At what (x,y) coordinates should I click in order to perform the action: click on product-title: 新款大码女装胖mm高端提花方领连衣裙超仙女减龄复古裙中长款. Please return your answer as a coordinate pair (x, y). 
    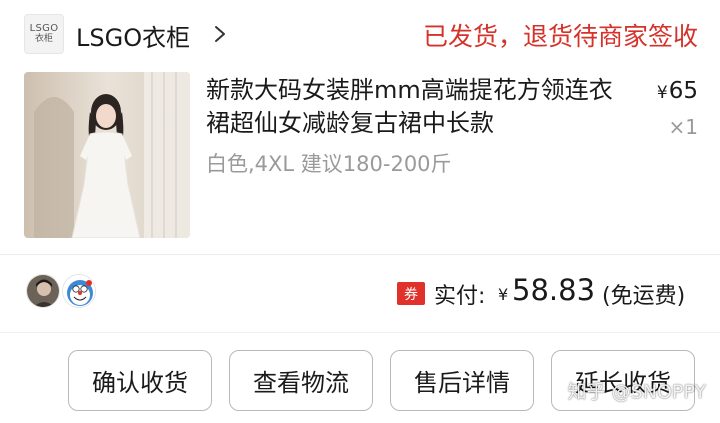
    Looking at the image, I should click on (416, 107).